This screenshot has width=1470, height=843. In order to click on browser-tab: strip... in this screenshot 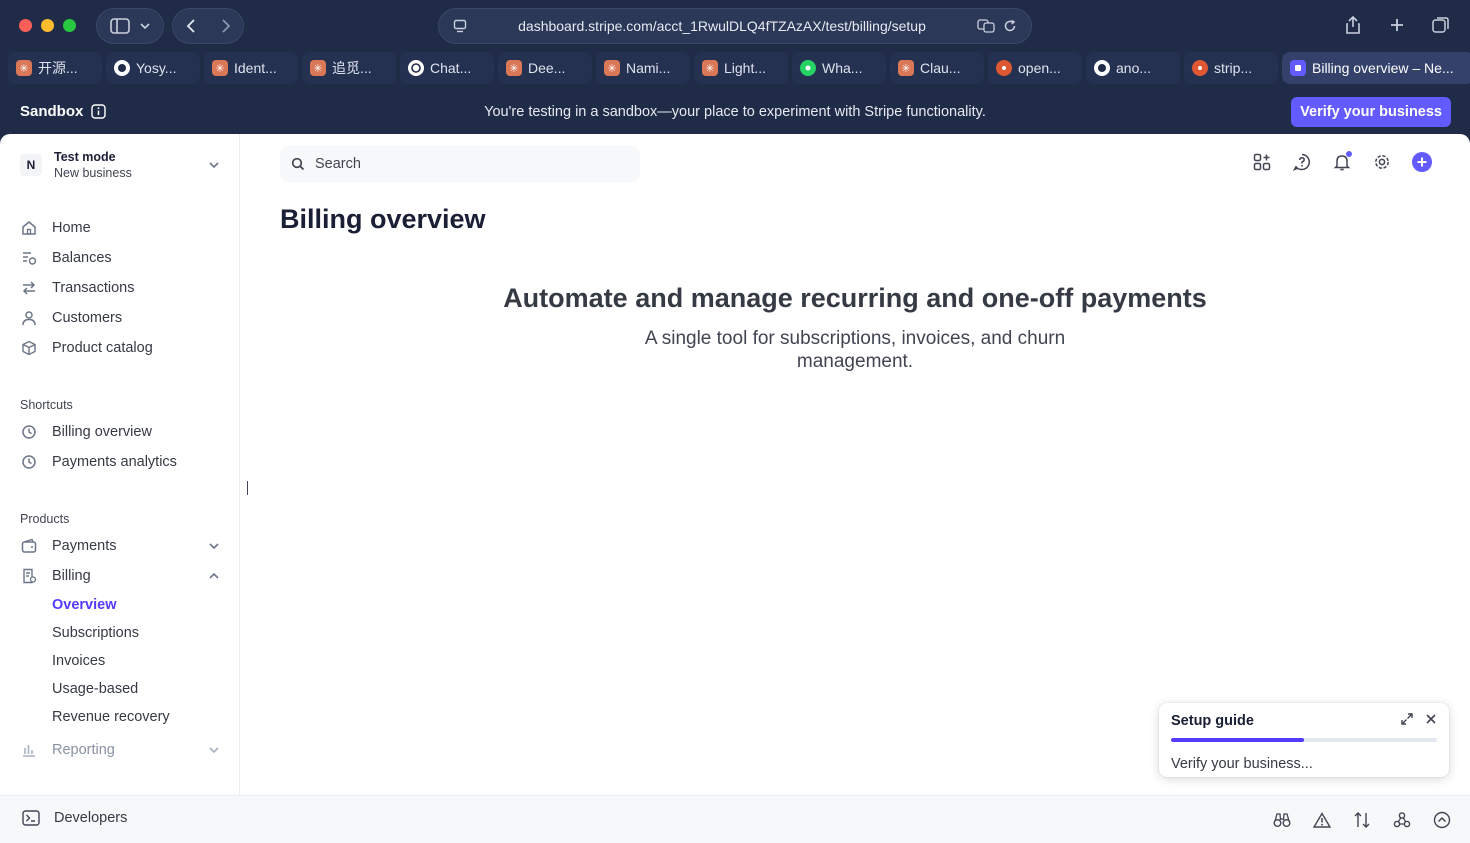, I will do `click(1231, 68)`.